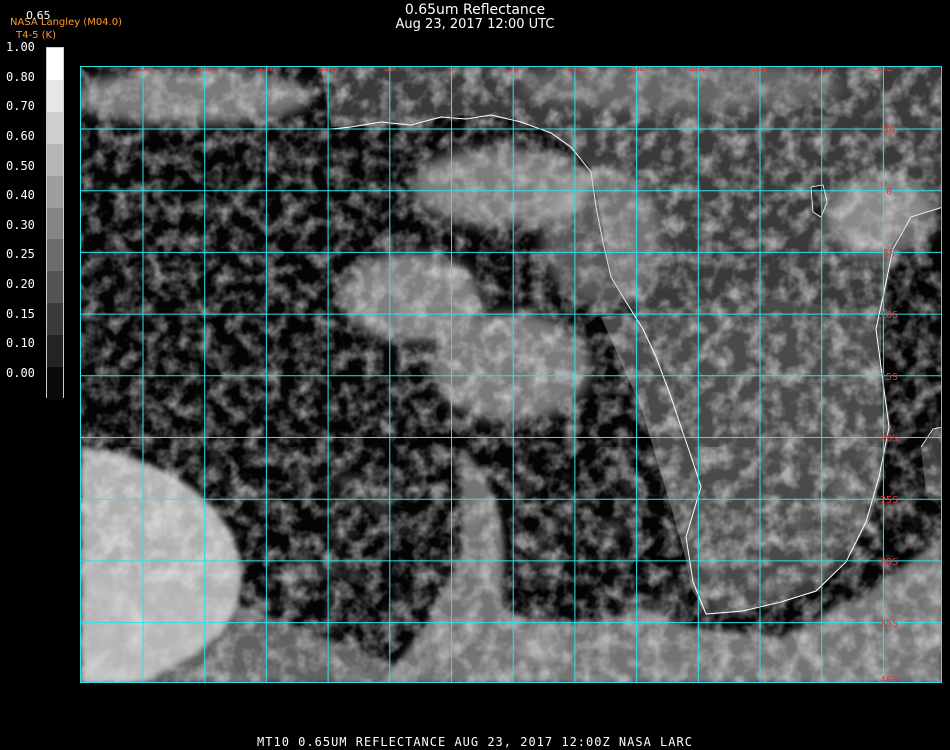 This screenshot has width=950, height=750. What do you see at coordinates (20, 47) in the screenshot?
I see `colorbar-tick-label: 1.00` at bounding box center [20, 47].